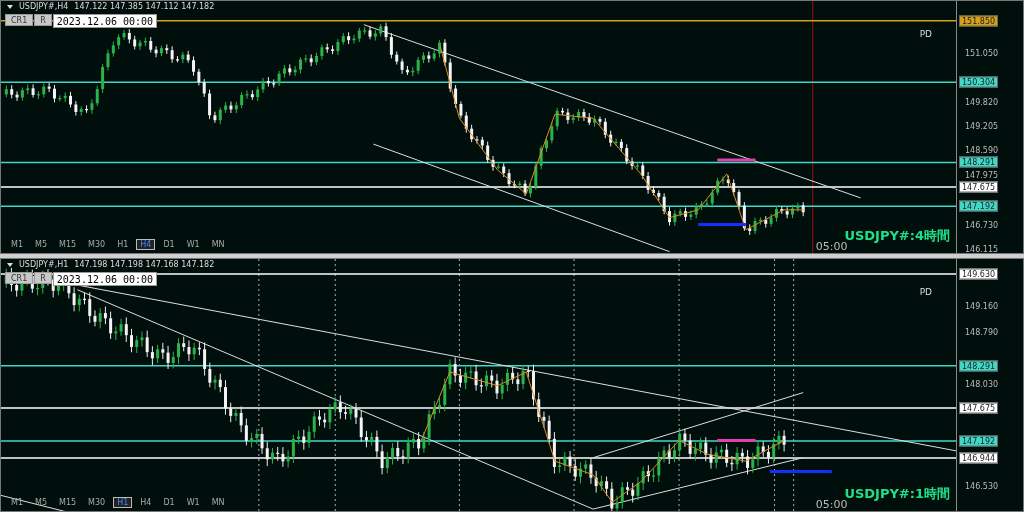 This screenshot has height=512, width=1024. Describe the element at coordinates (982, 486) in the screenshot. I see `axis-tick-label: 146.530` at that location.